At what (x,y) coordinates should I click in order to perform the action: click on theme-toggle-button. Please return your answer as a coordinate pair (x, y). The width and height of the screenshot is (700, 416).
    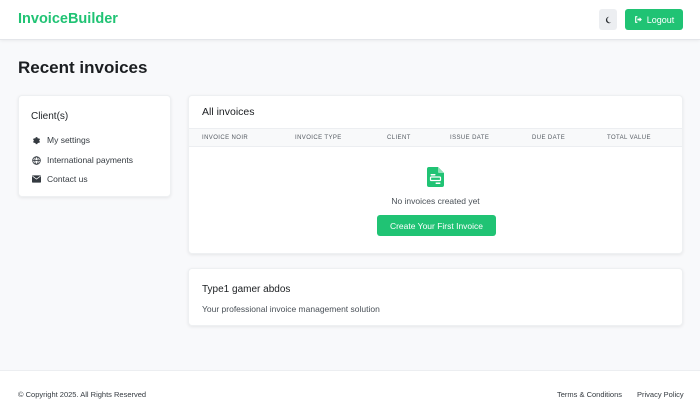
    Looking at the image, I should click on (608, 19).